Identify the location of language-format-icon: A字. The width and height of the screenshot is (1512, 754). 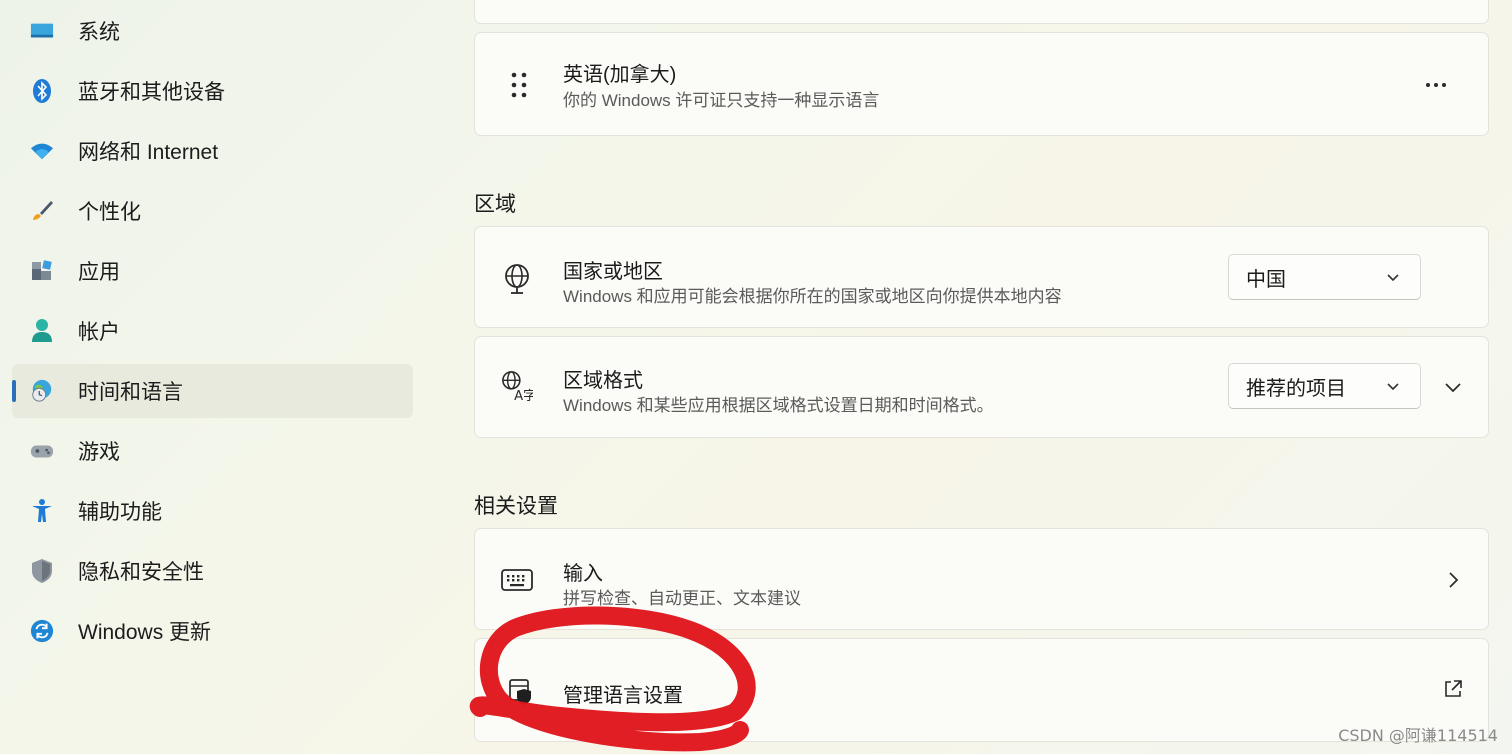
(517, 386).